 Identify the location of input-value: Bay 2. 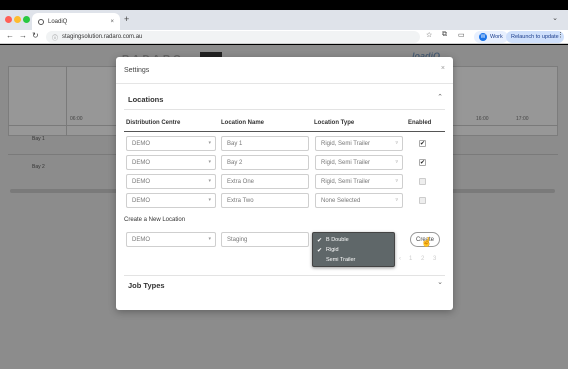
(235, 162).